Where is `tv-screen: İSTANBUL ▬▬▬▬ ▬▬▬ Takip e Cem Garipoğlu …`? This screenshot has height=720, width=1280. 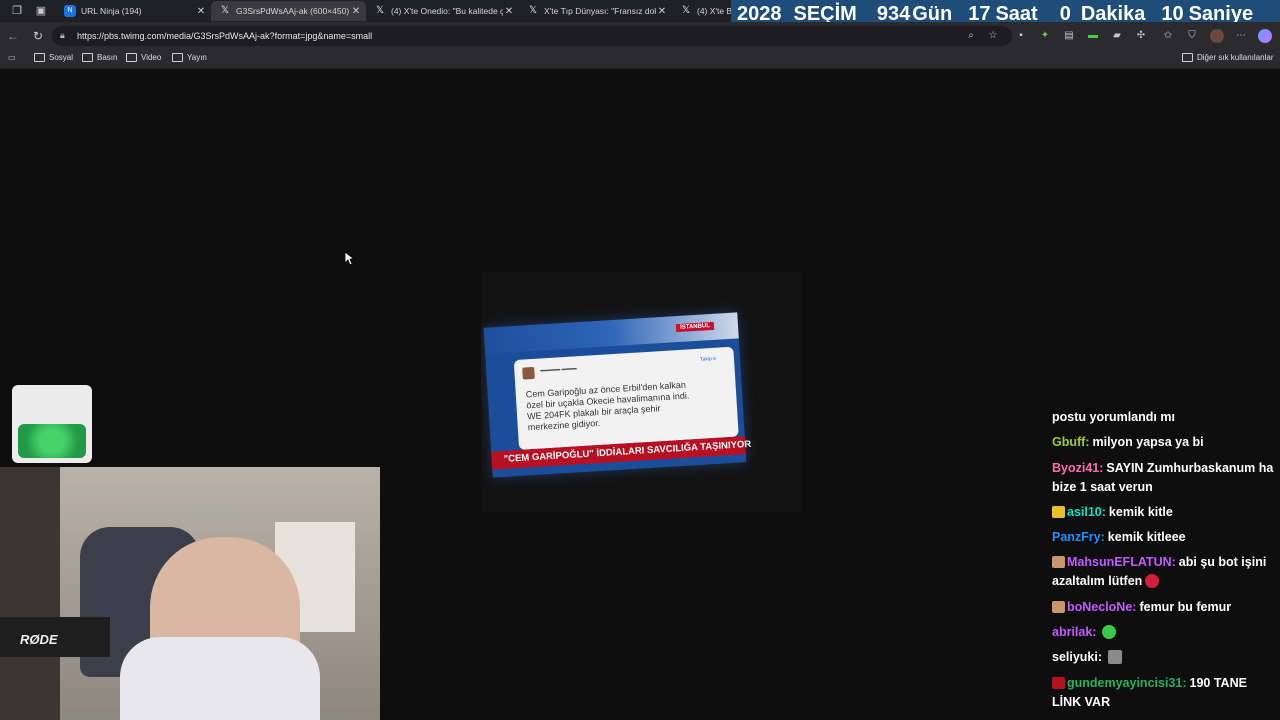
tv-screen: İSTANBUL ▬▬▬▬ ▬▬▬ Takip e Cem Garipoğlu … is located at coordinates (617, 395).